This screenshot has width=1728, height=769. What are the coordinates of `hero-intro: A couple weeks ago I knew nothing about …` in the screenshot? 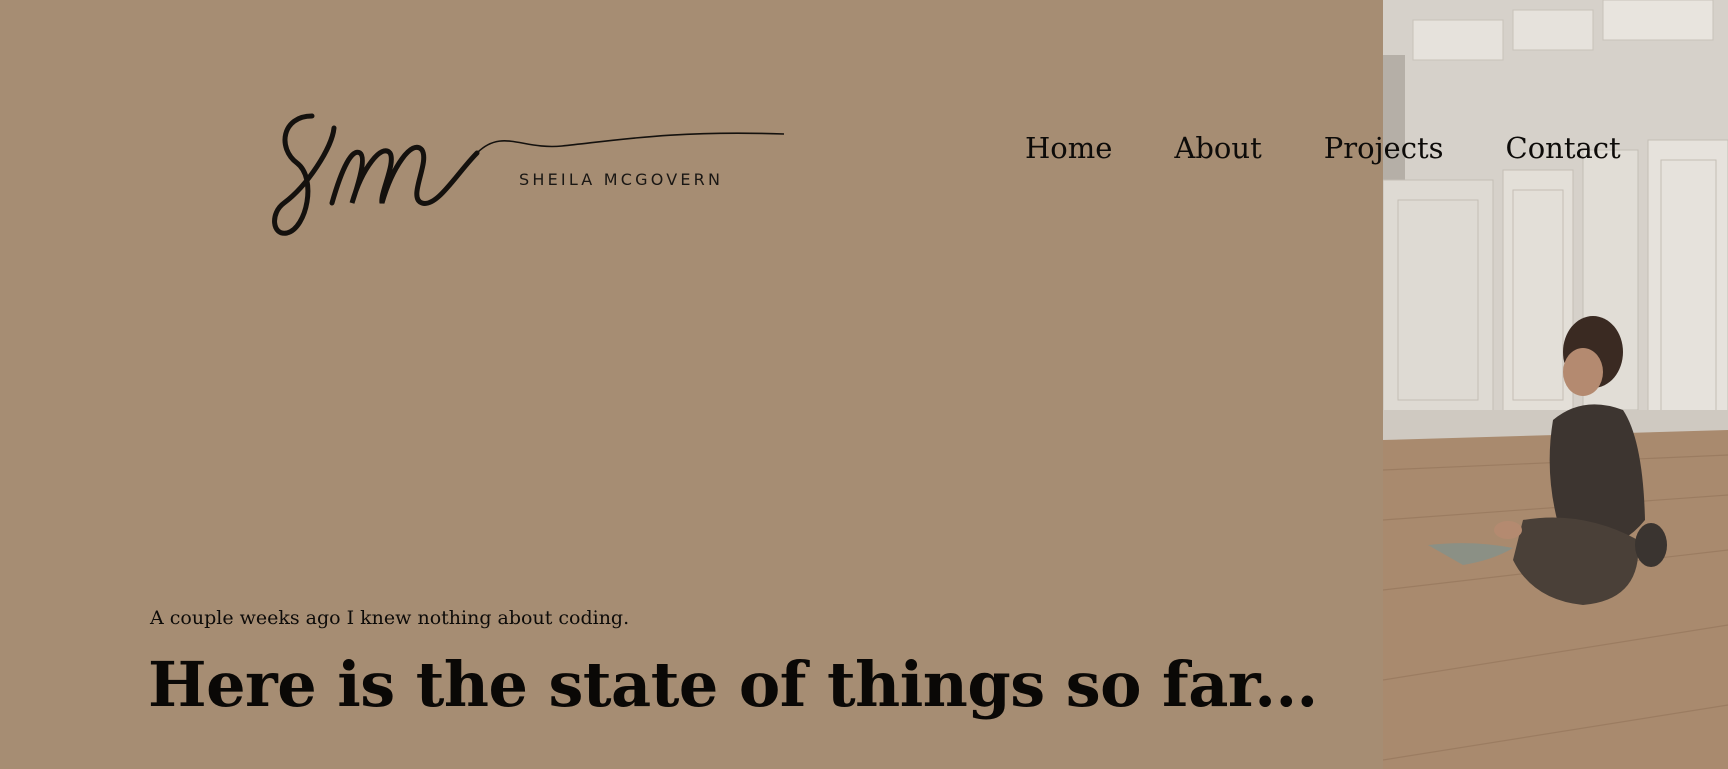 It's located at (390, 618).